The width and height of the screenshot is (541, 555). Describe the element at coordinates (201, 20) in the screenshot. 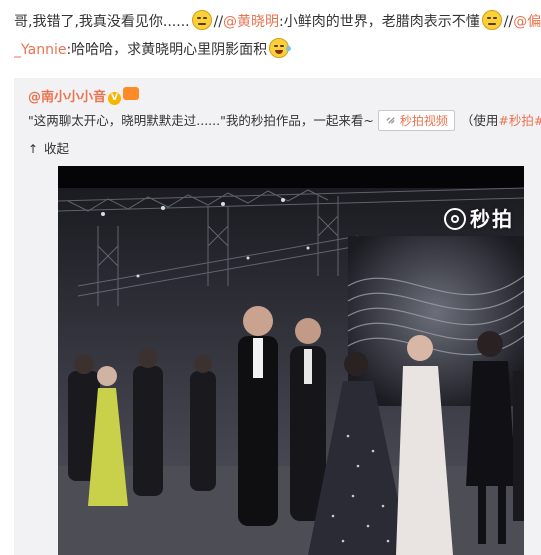

I see `smirk-emoji-icon` at that location.